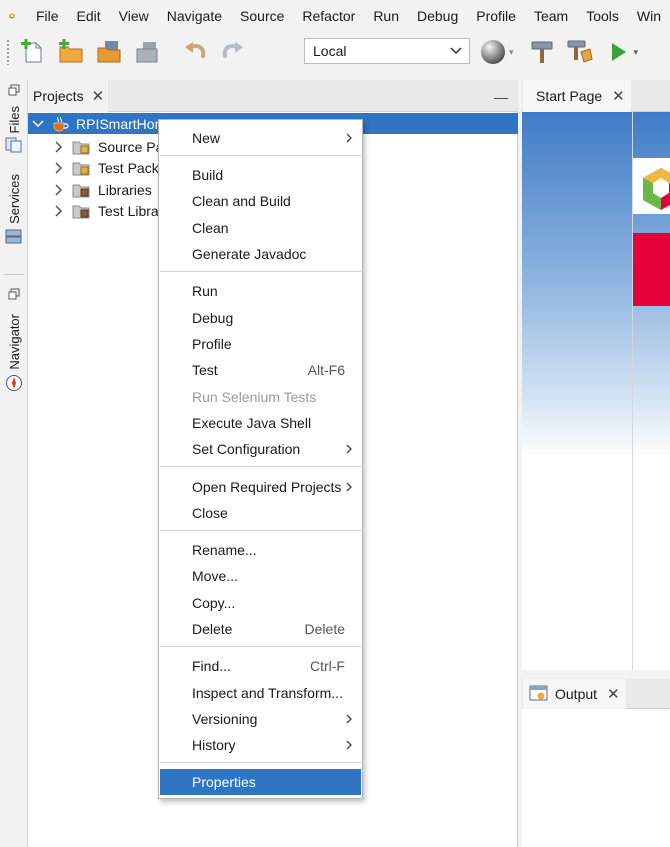 This screenshot has width=670, height=847. Describe the element at coordinates (214, 745) in the screenshot. I see `menu-item-label: History` at that location.